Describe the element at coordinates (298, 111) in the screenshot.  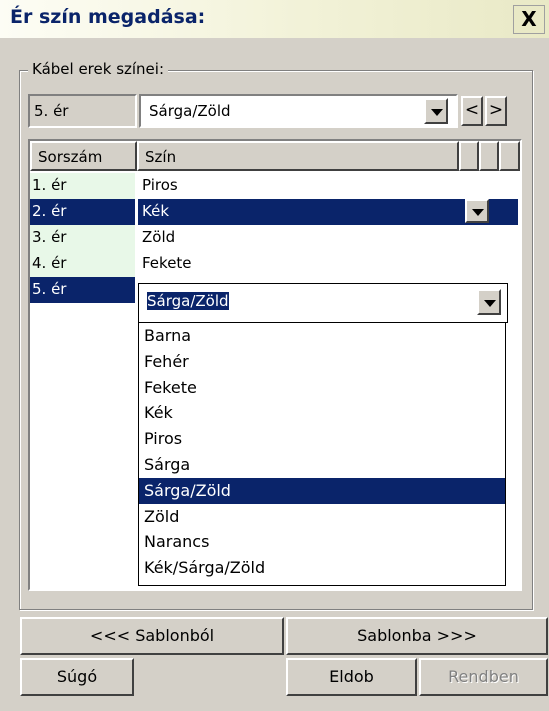
I see `current-color-combo: Sárga/Zöld` at that location.